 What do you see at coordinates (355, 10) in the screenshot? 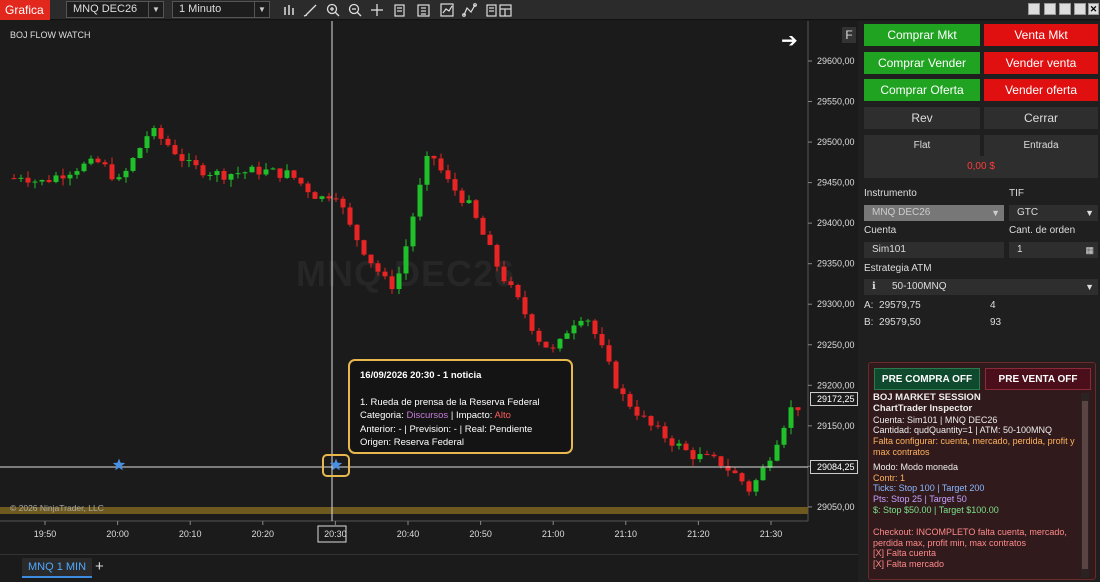
I see `zoom-out-icon` at bounding box center [355, 10].